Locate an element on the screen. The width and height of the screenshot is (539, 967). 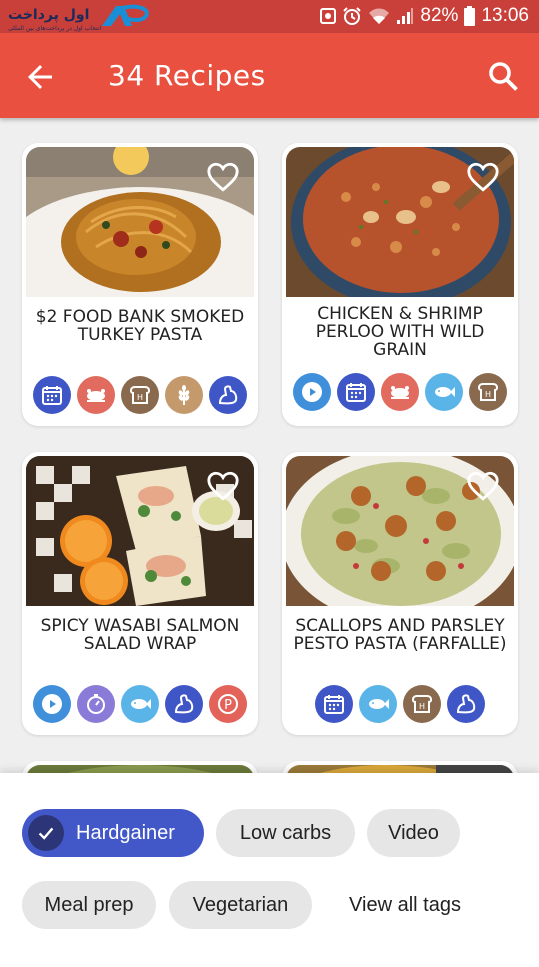
protein-icon: P is located at coordinates (228, 704).